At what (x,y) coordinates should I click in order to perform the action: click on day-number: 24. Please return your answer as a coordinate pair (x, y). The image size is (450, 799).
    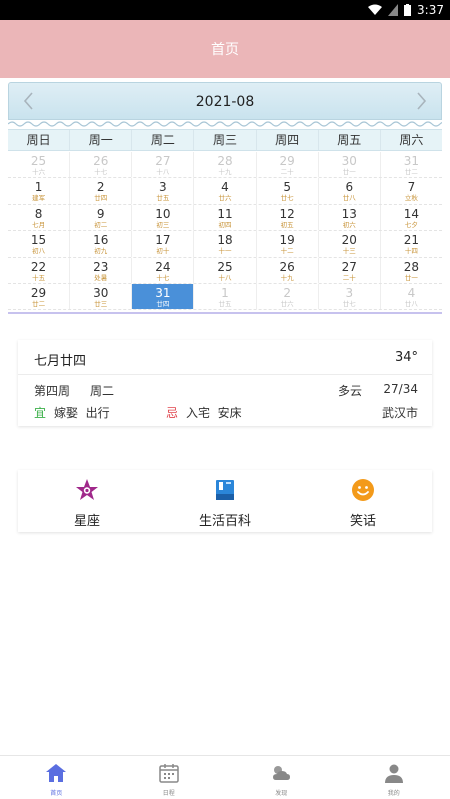
    Looking at the image, I should click on (163, 266).